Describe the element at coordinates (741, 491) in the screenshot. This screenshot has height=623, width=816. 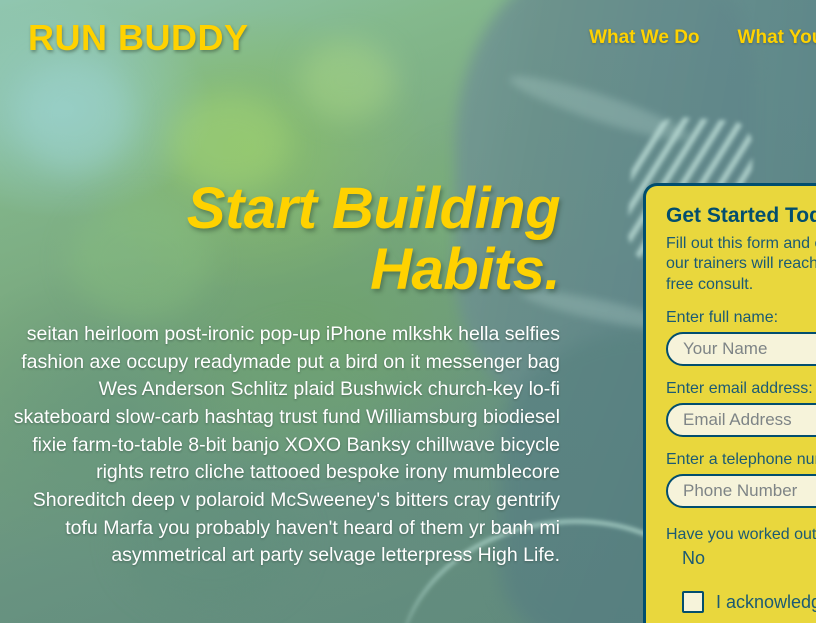
I see `phone-input` at that location.